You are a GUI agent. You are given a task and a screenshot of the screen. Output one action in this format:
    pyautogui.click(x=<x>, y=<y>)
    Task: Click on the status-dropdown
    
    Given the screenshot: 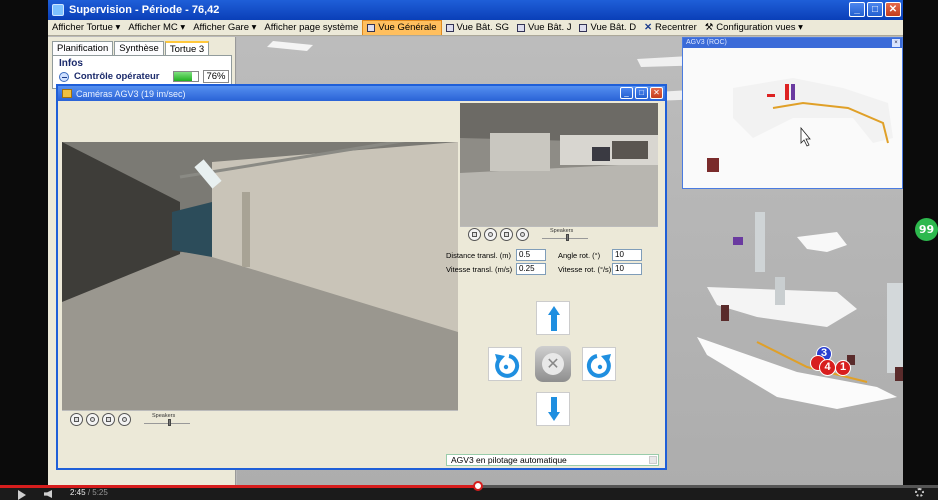 What is the action you would take?
    pyautogui.click(x=653, y=460)
    